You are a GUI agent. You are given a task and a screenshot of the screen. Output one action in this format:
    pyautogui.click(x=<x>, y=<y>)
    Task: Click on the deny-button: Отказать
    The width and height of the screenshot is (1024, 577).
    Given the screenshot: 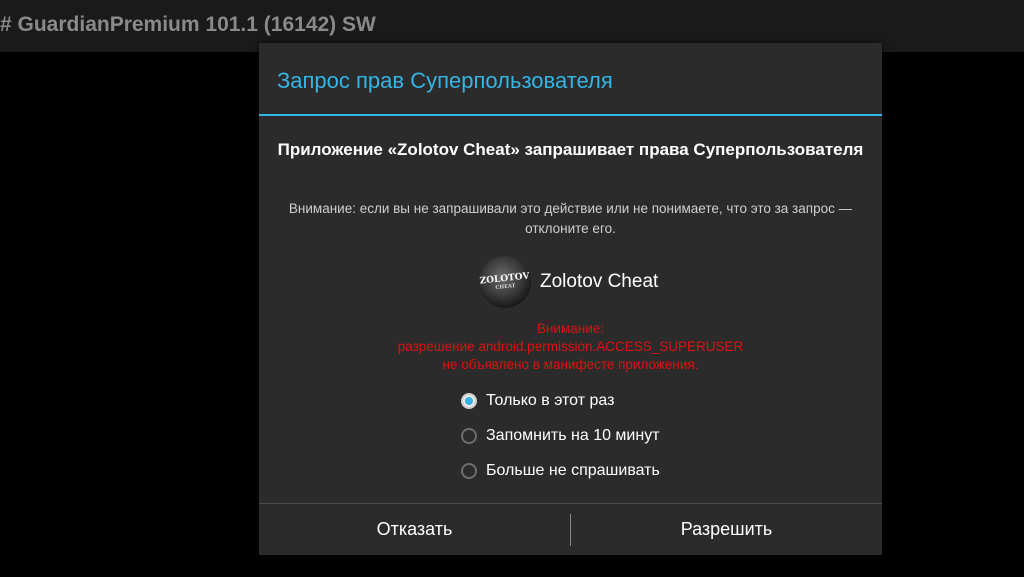 What is the action you would take?
    pyautogui.click(x=414, y=529)
    